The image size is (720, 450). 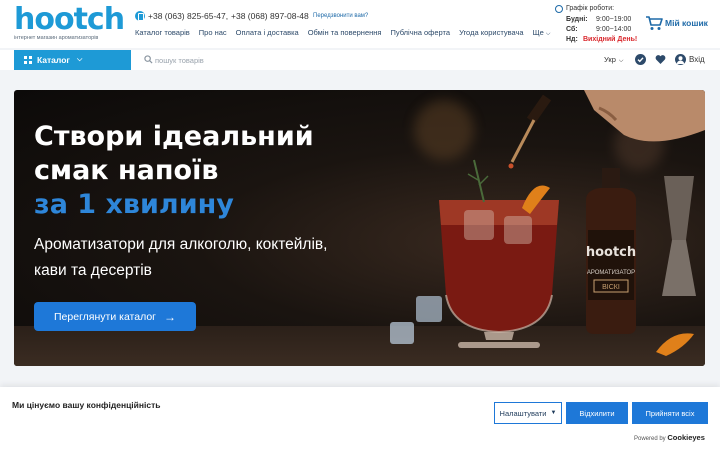 What do you see at coordinates (340, 16) in the screenshot?
I see `callback-link: Передзвонити вам?` at bounding box center [340, 16].